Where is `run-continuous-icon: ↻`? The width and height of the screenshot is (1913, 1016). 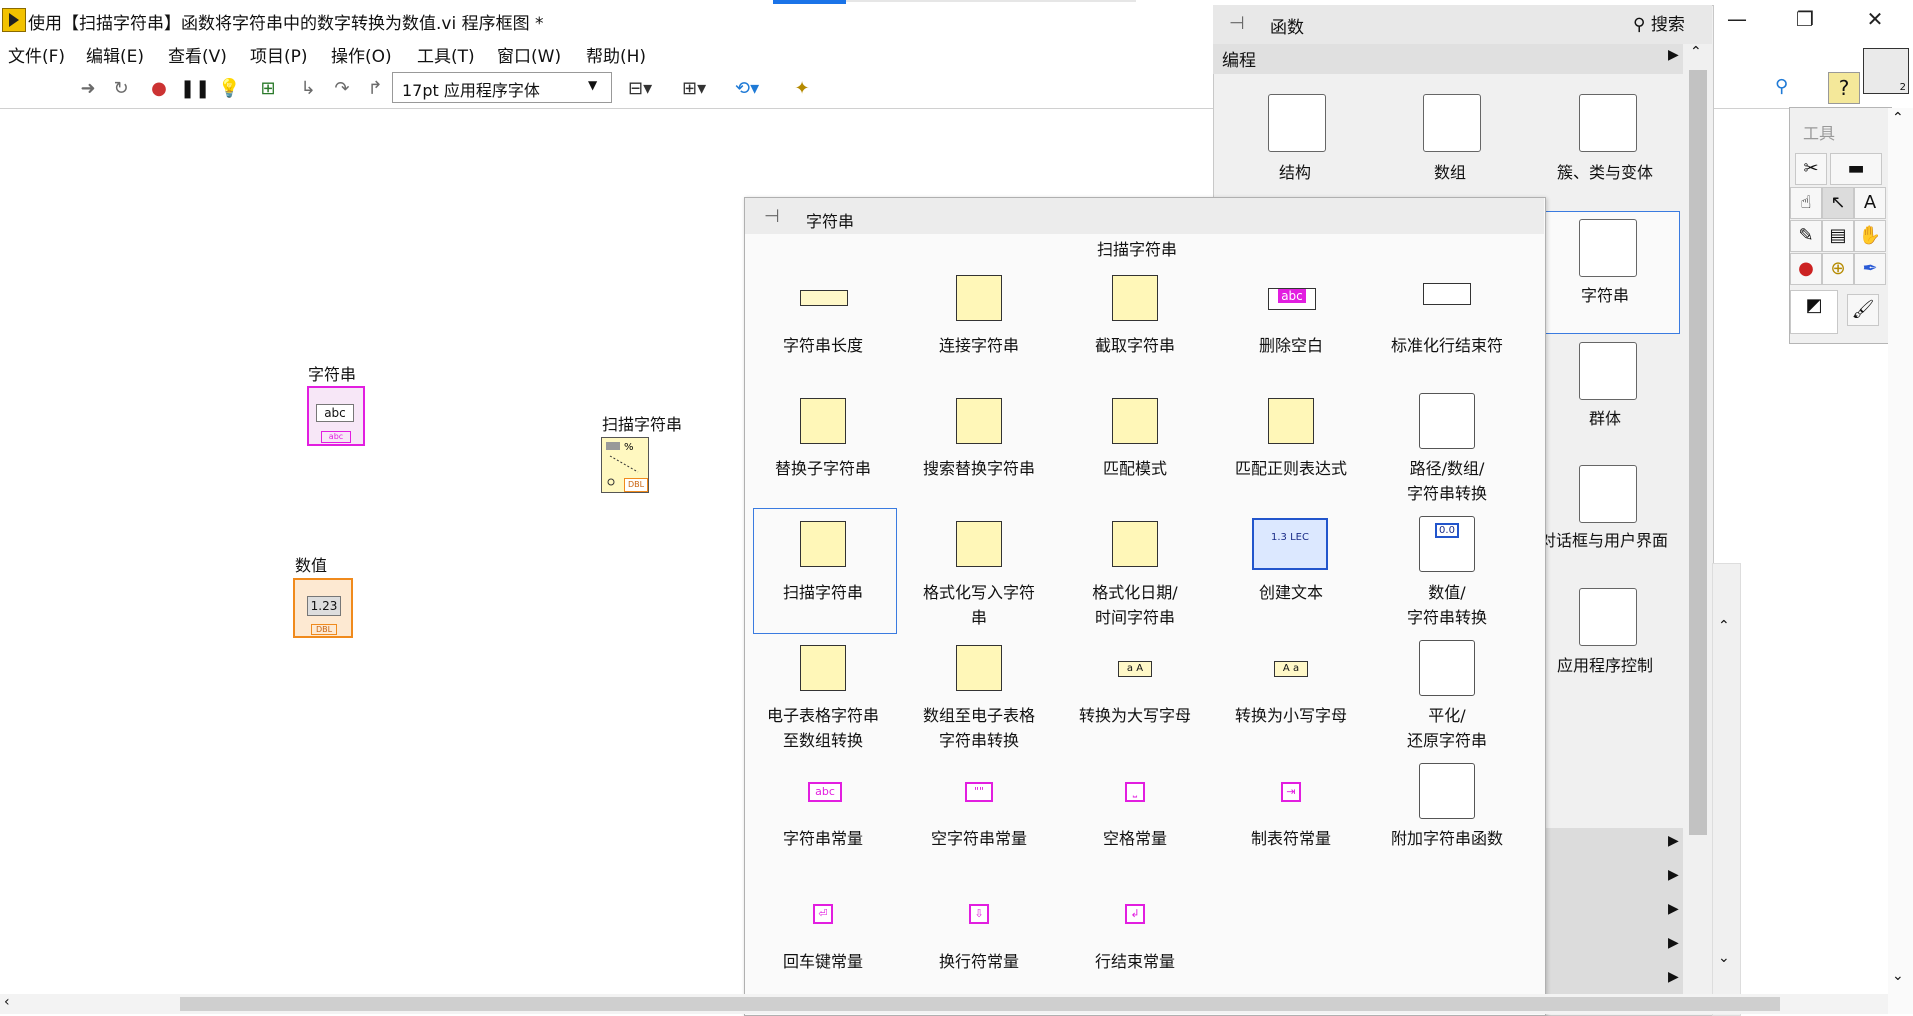 run-continuous-icon: ↻ is located at coordinates (121, 89).